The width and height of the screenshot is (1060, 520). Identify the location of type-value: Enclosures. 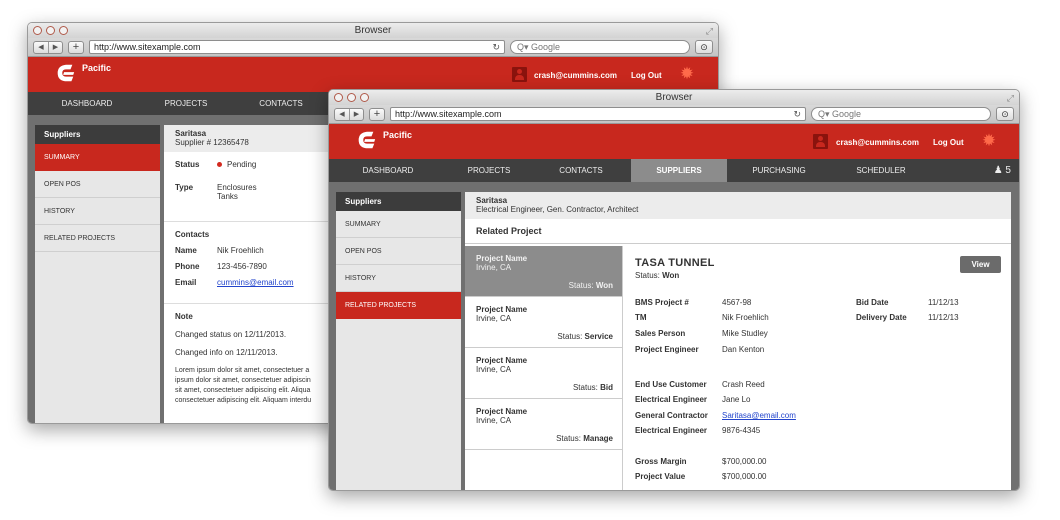
(237, 187).